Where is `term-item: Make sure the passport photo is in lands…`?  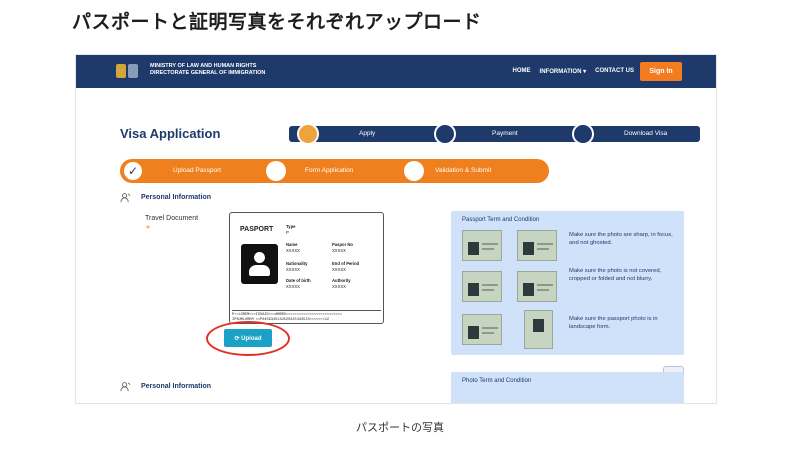 term-item: Make sure the passport photo is in lands… is located at coordinates (613, 323).